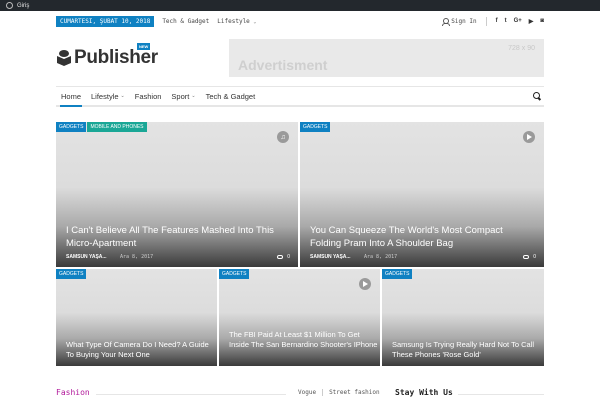  I want to click on nav-item-home: Home, so click(71, 97).